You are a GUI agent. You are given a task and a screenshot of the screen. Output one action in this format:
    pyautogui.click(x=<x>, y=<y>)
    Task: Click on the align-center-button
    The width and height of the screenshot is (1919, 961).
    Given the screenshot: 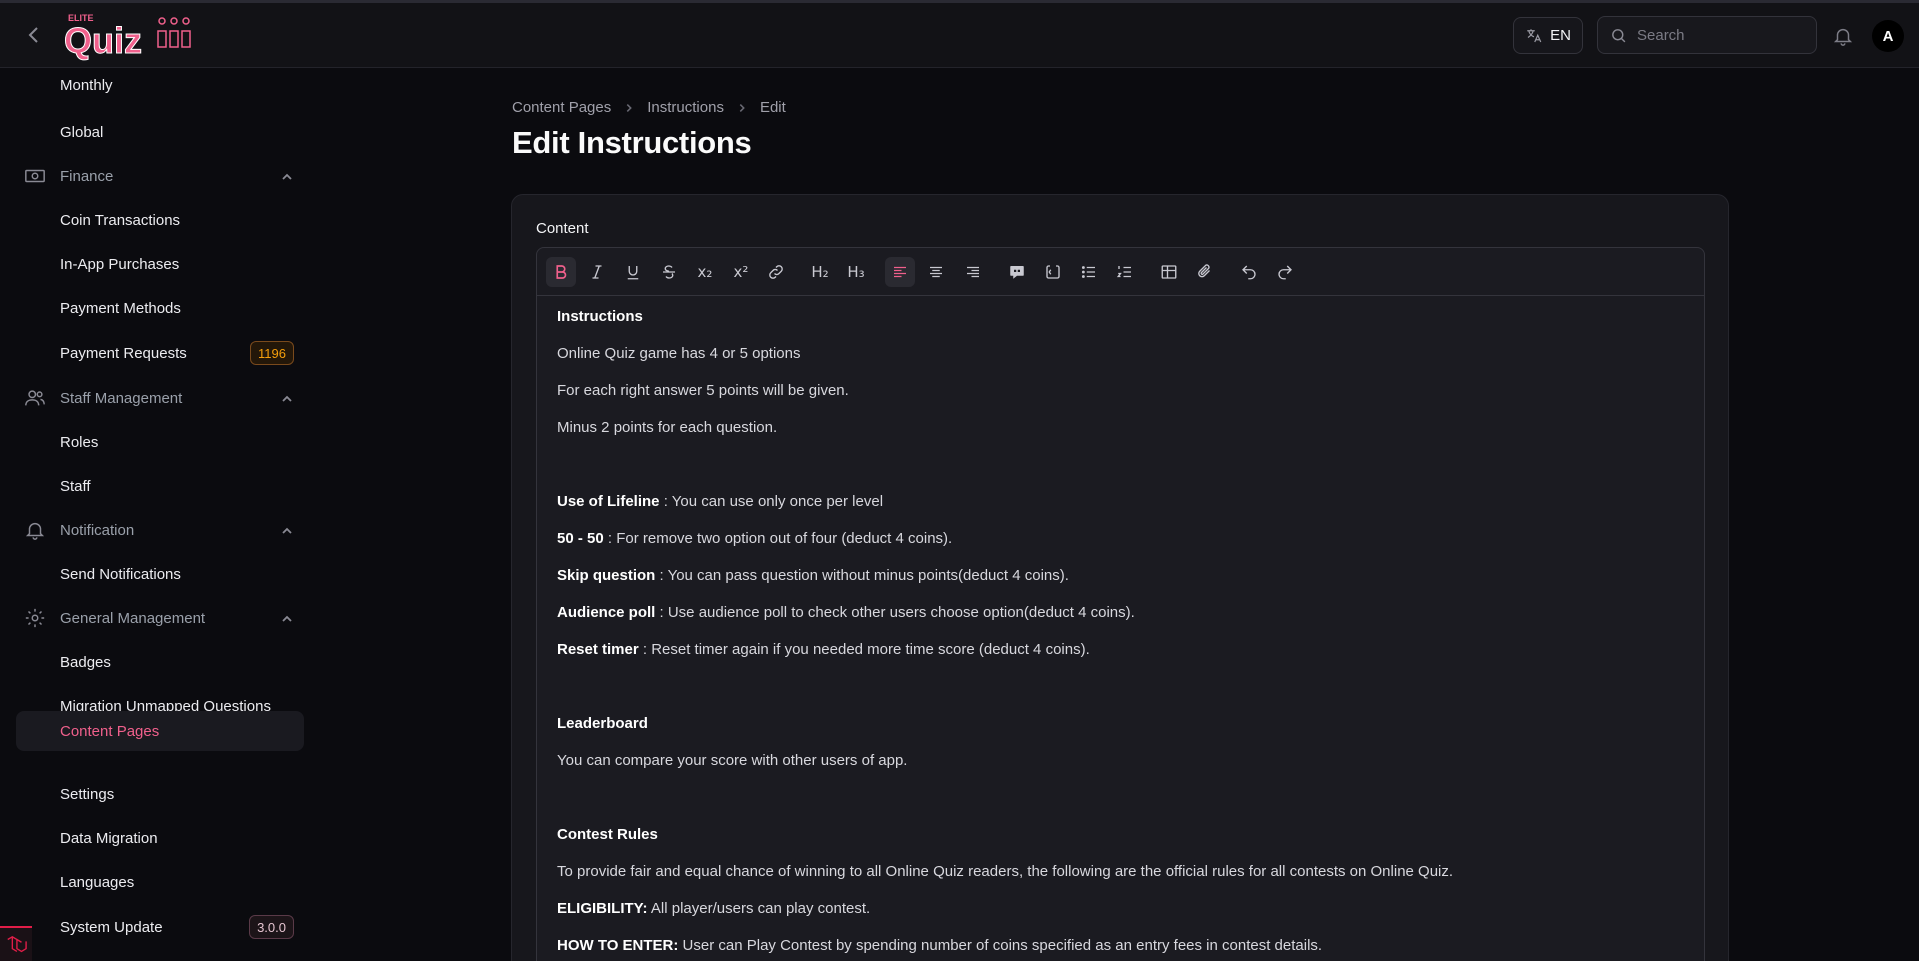 What is the action you would take?
    pyautogui.click(x=936, y=272)
    